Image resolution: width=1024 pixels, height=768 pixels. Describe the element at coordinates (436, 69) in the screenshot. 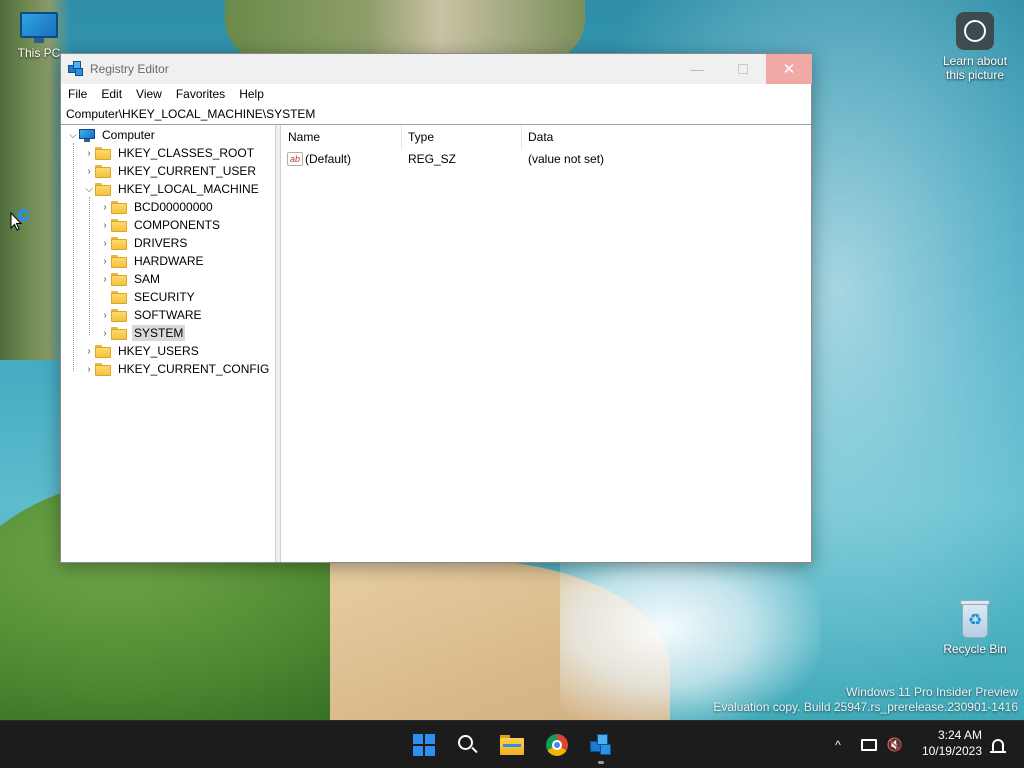

I see `title-bar: Registry Editor — ✕` at that location.